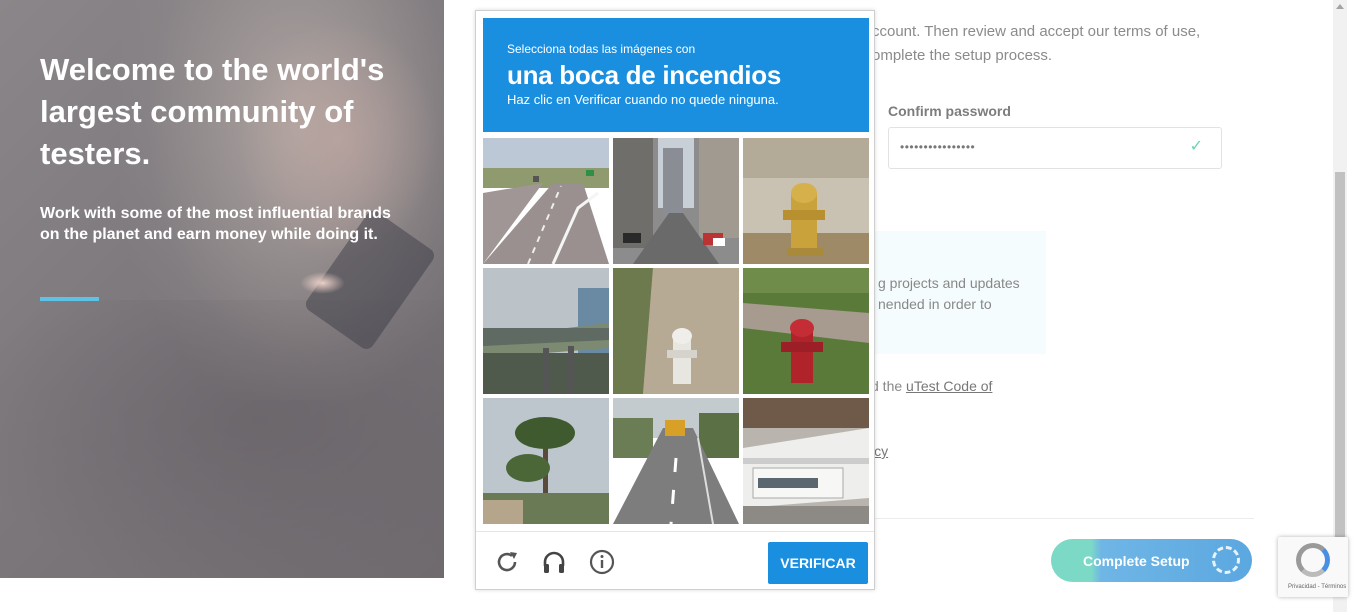 The width and height of the screenshot is (1366, 612). What do you see at coordinates (1196, 146) in the screenshot?
I see `check-icon: ✓` at bounding box center [1196, 146].